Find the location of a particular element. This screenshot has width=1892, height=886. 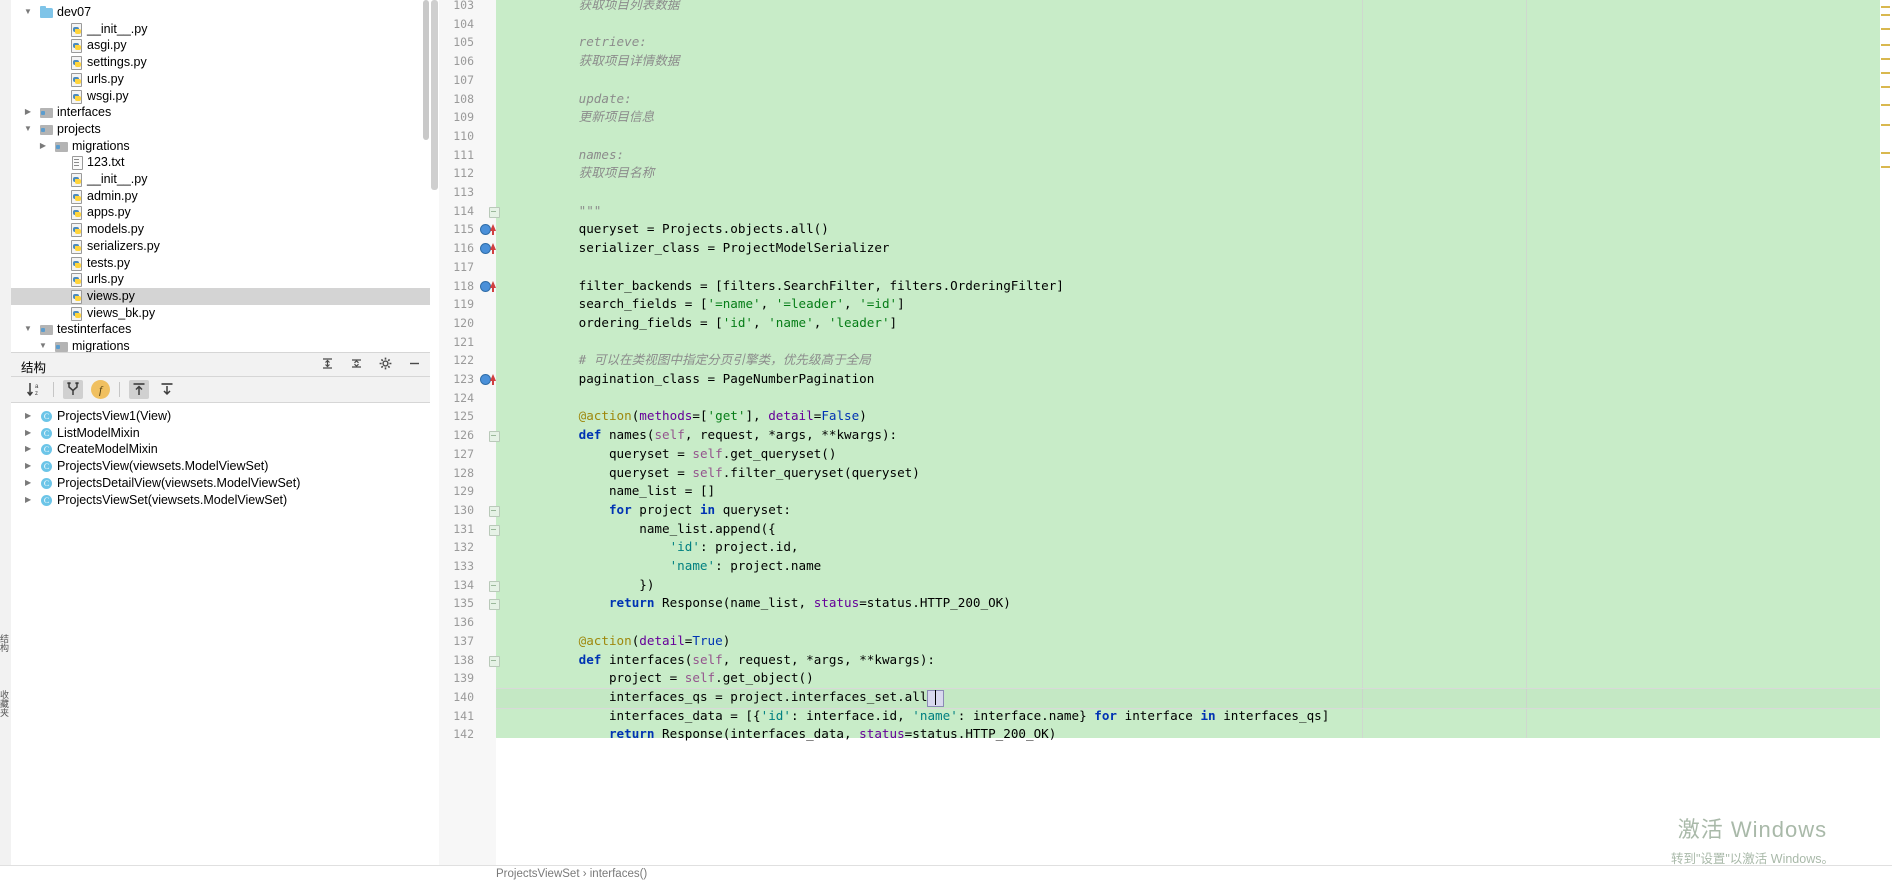

code-line: # 可以在类视图中指定分页引擎类，优先级高于全局 is located at coordinates (725, 360).